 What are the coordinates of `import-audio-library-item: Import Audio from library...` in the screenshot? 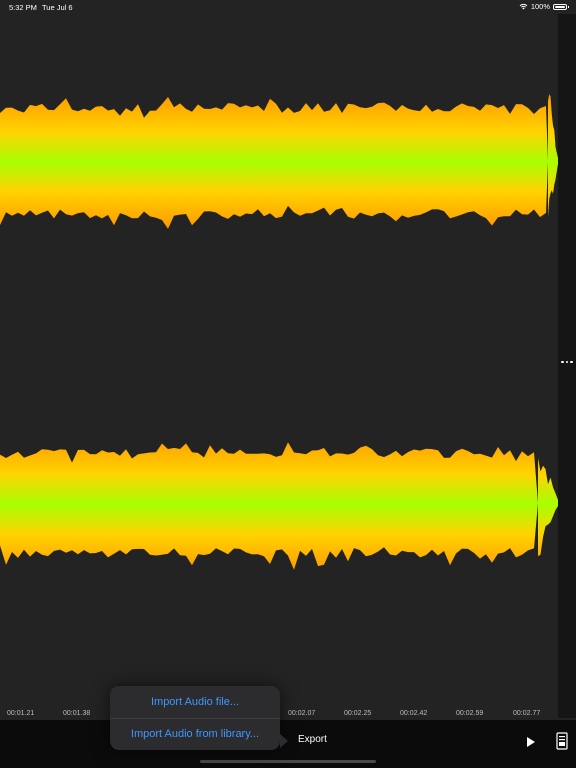 It's located at (195, 734).